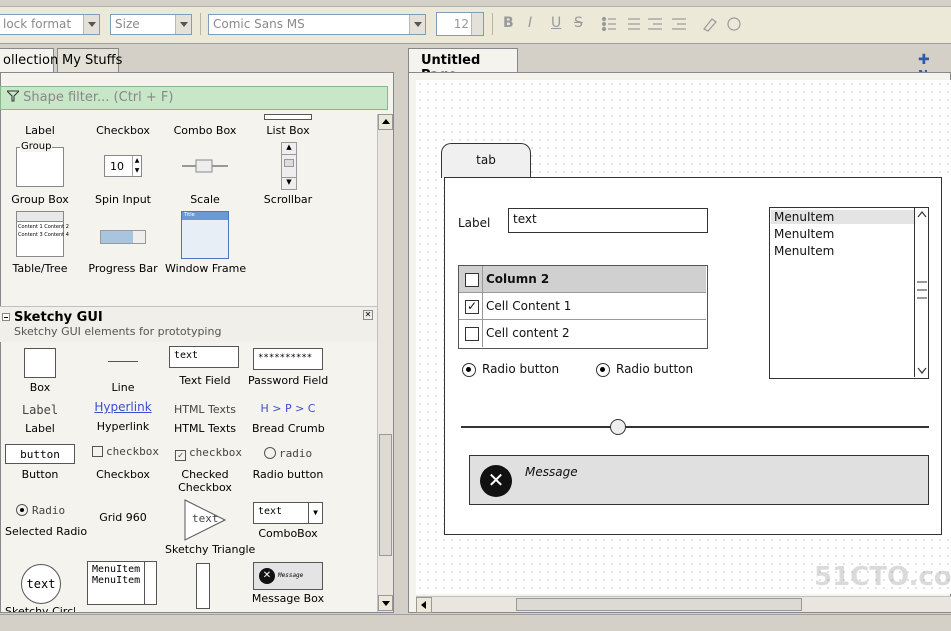 Image resolution: width=951 pixels, height=631 pixels. Describe the element at coordinates (151, 24) in the screenshot. I see `size-select: Size` at that location.